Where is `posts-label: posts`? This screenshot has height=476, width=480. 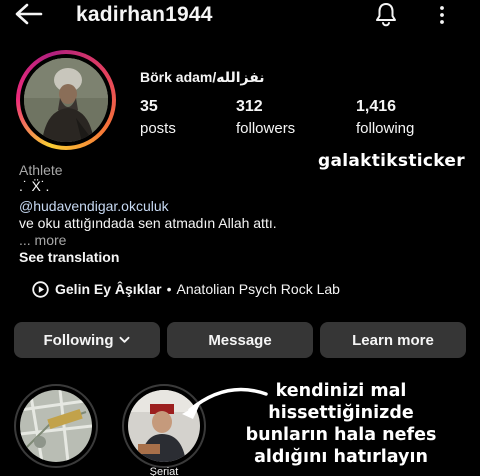
posts-label: posts is located at coordinates (158, 128).